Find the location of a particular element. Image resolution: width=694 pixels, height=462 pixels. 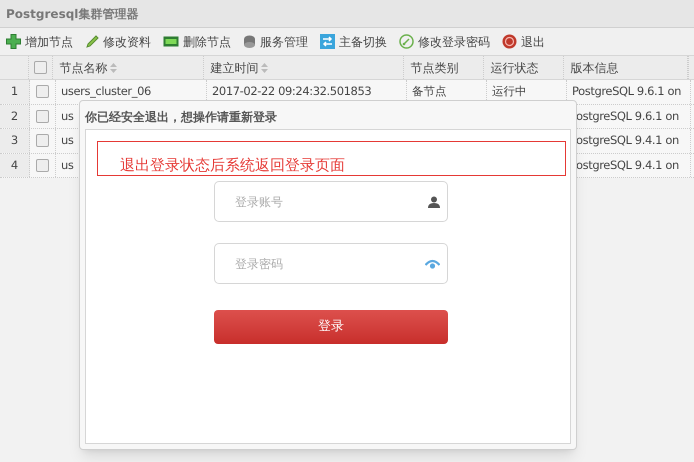

toolbar-button: 退出 is located at coordinates (523, 41).